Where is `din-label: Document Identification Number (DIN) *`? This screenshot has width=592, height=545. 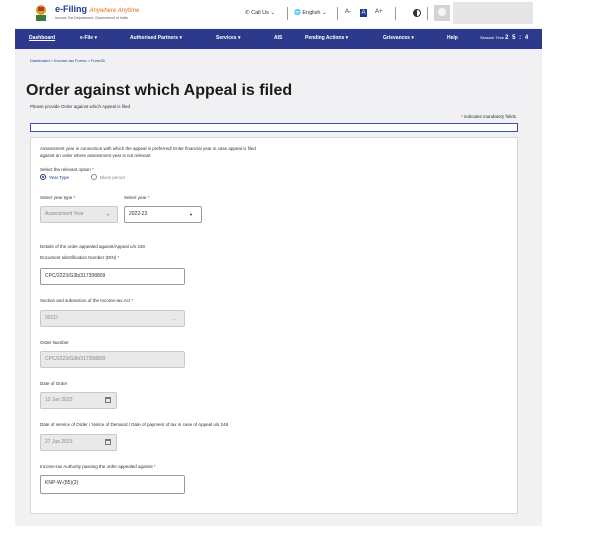
din-label: Document Identification Number (DIN) * is located at coordinates (80, 257).